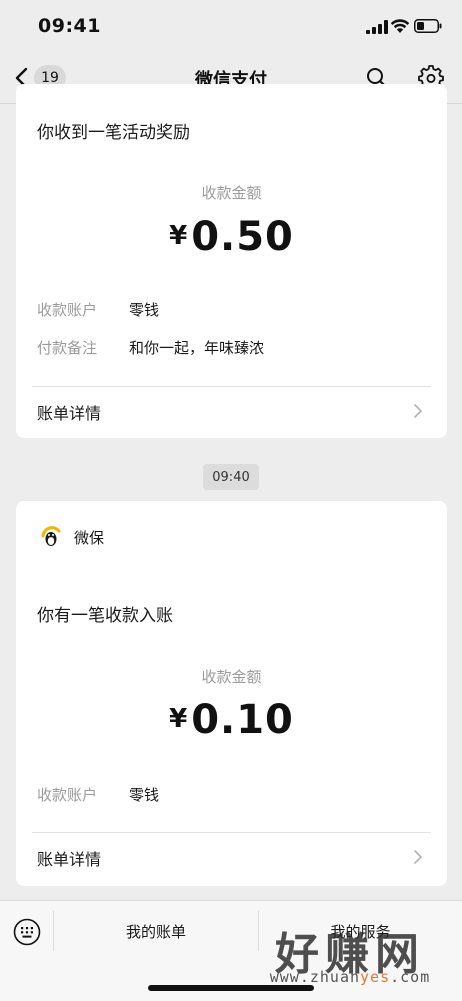 The image size is (462, 1001). I want to click on keyboard-icon, so click(27, 932).